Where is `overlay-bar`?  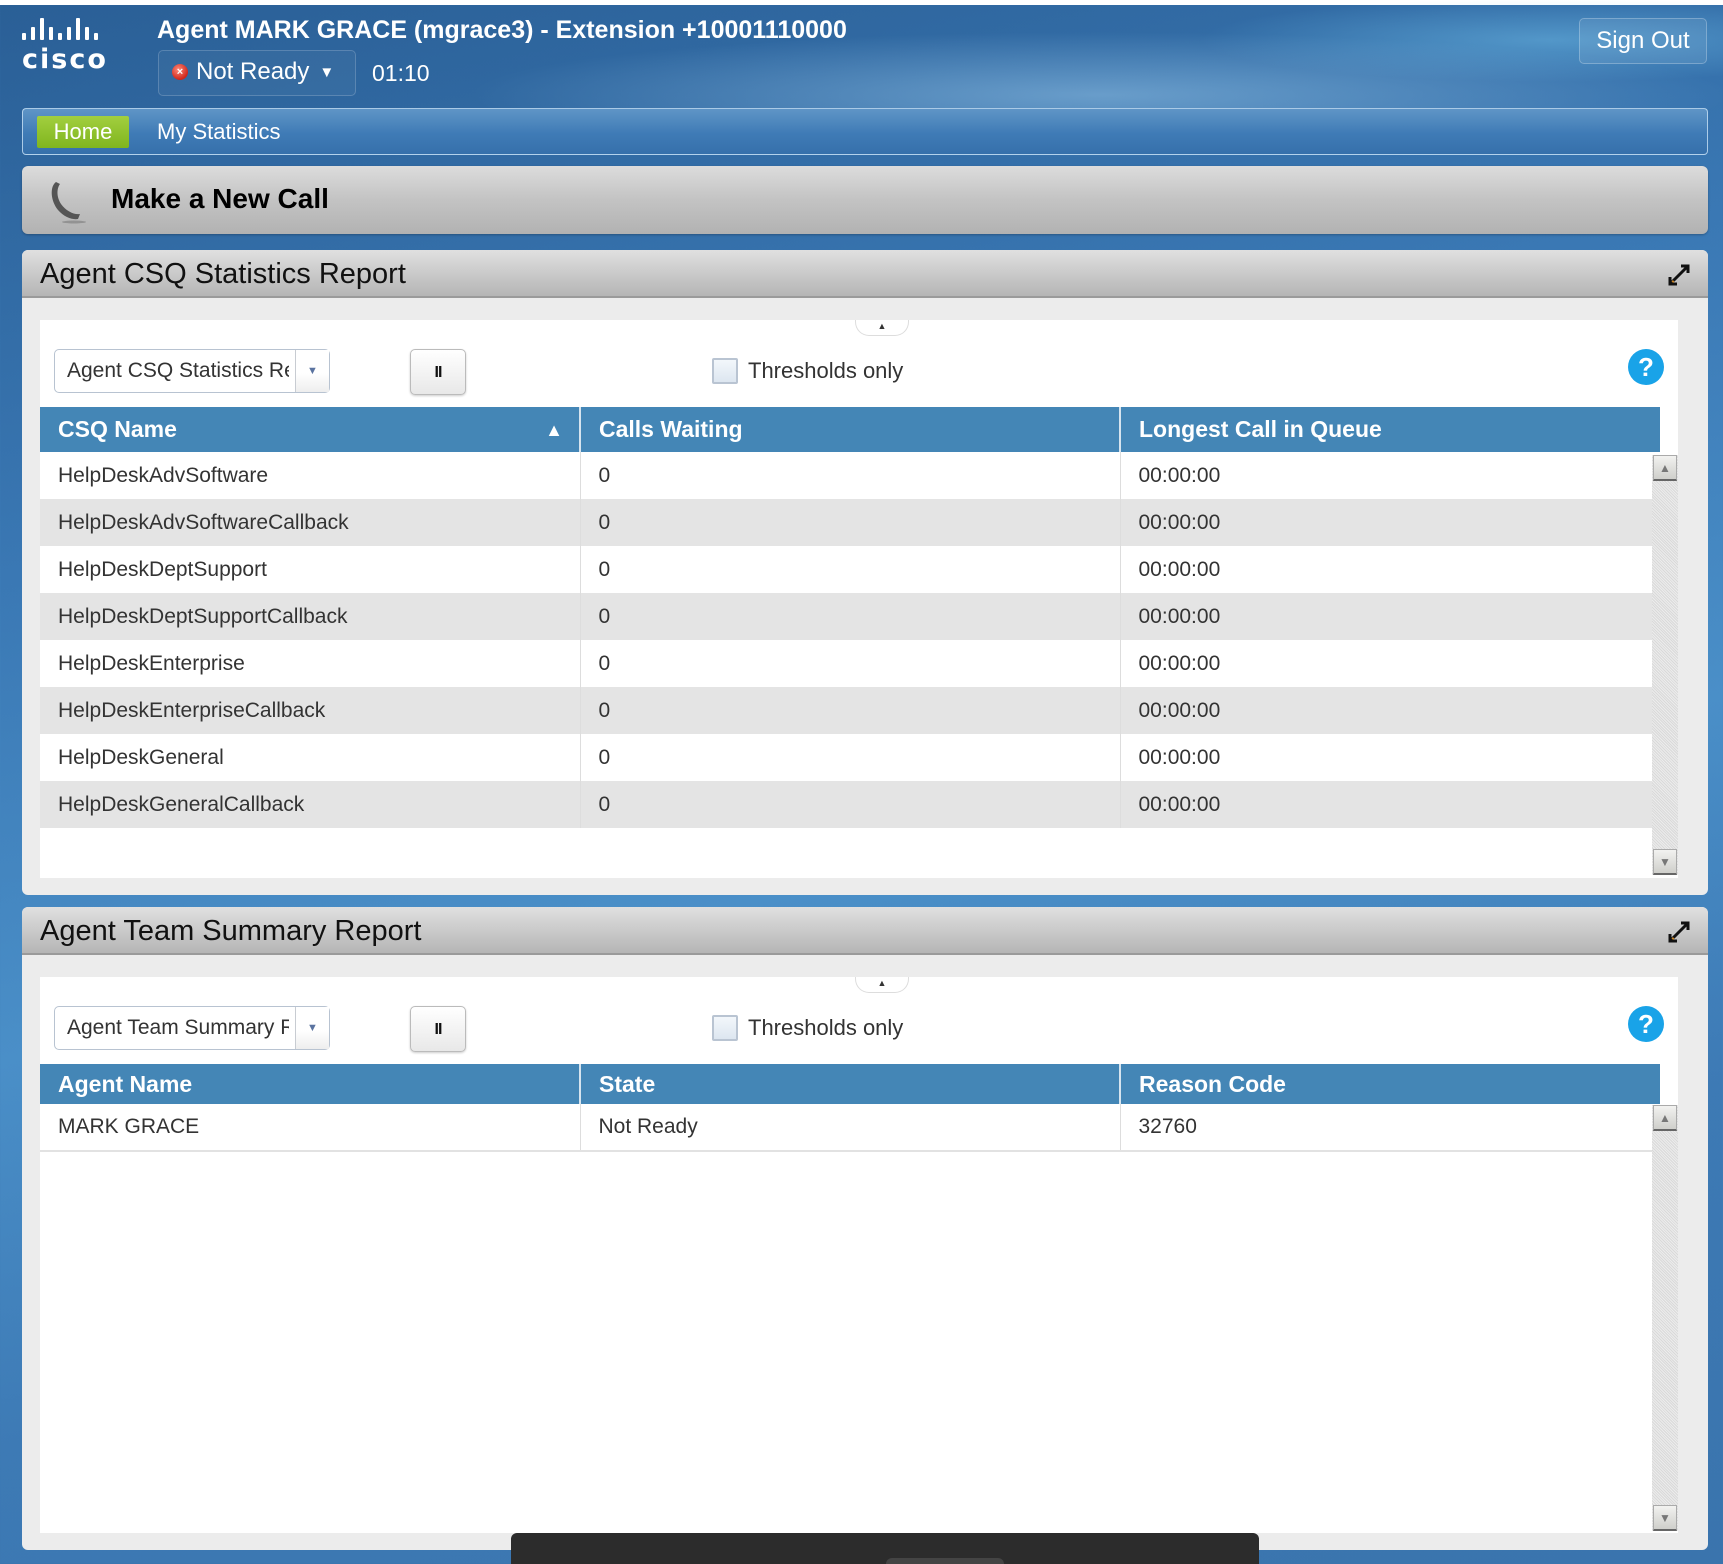
overlay-bar is located at coordinates (885, 1548).